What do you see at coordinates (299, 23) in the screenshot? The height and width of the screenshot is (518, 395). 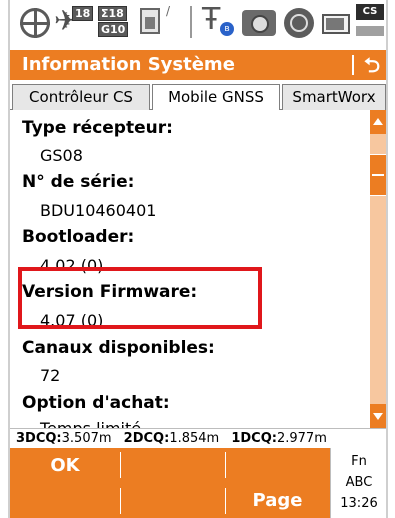 I see `internet-globe-icon` at bounding box center [299, 23].